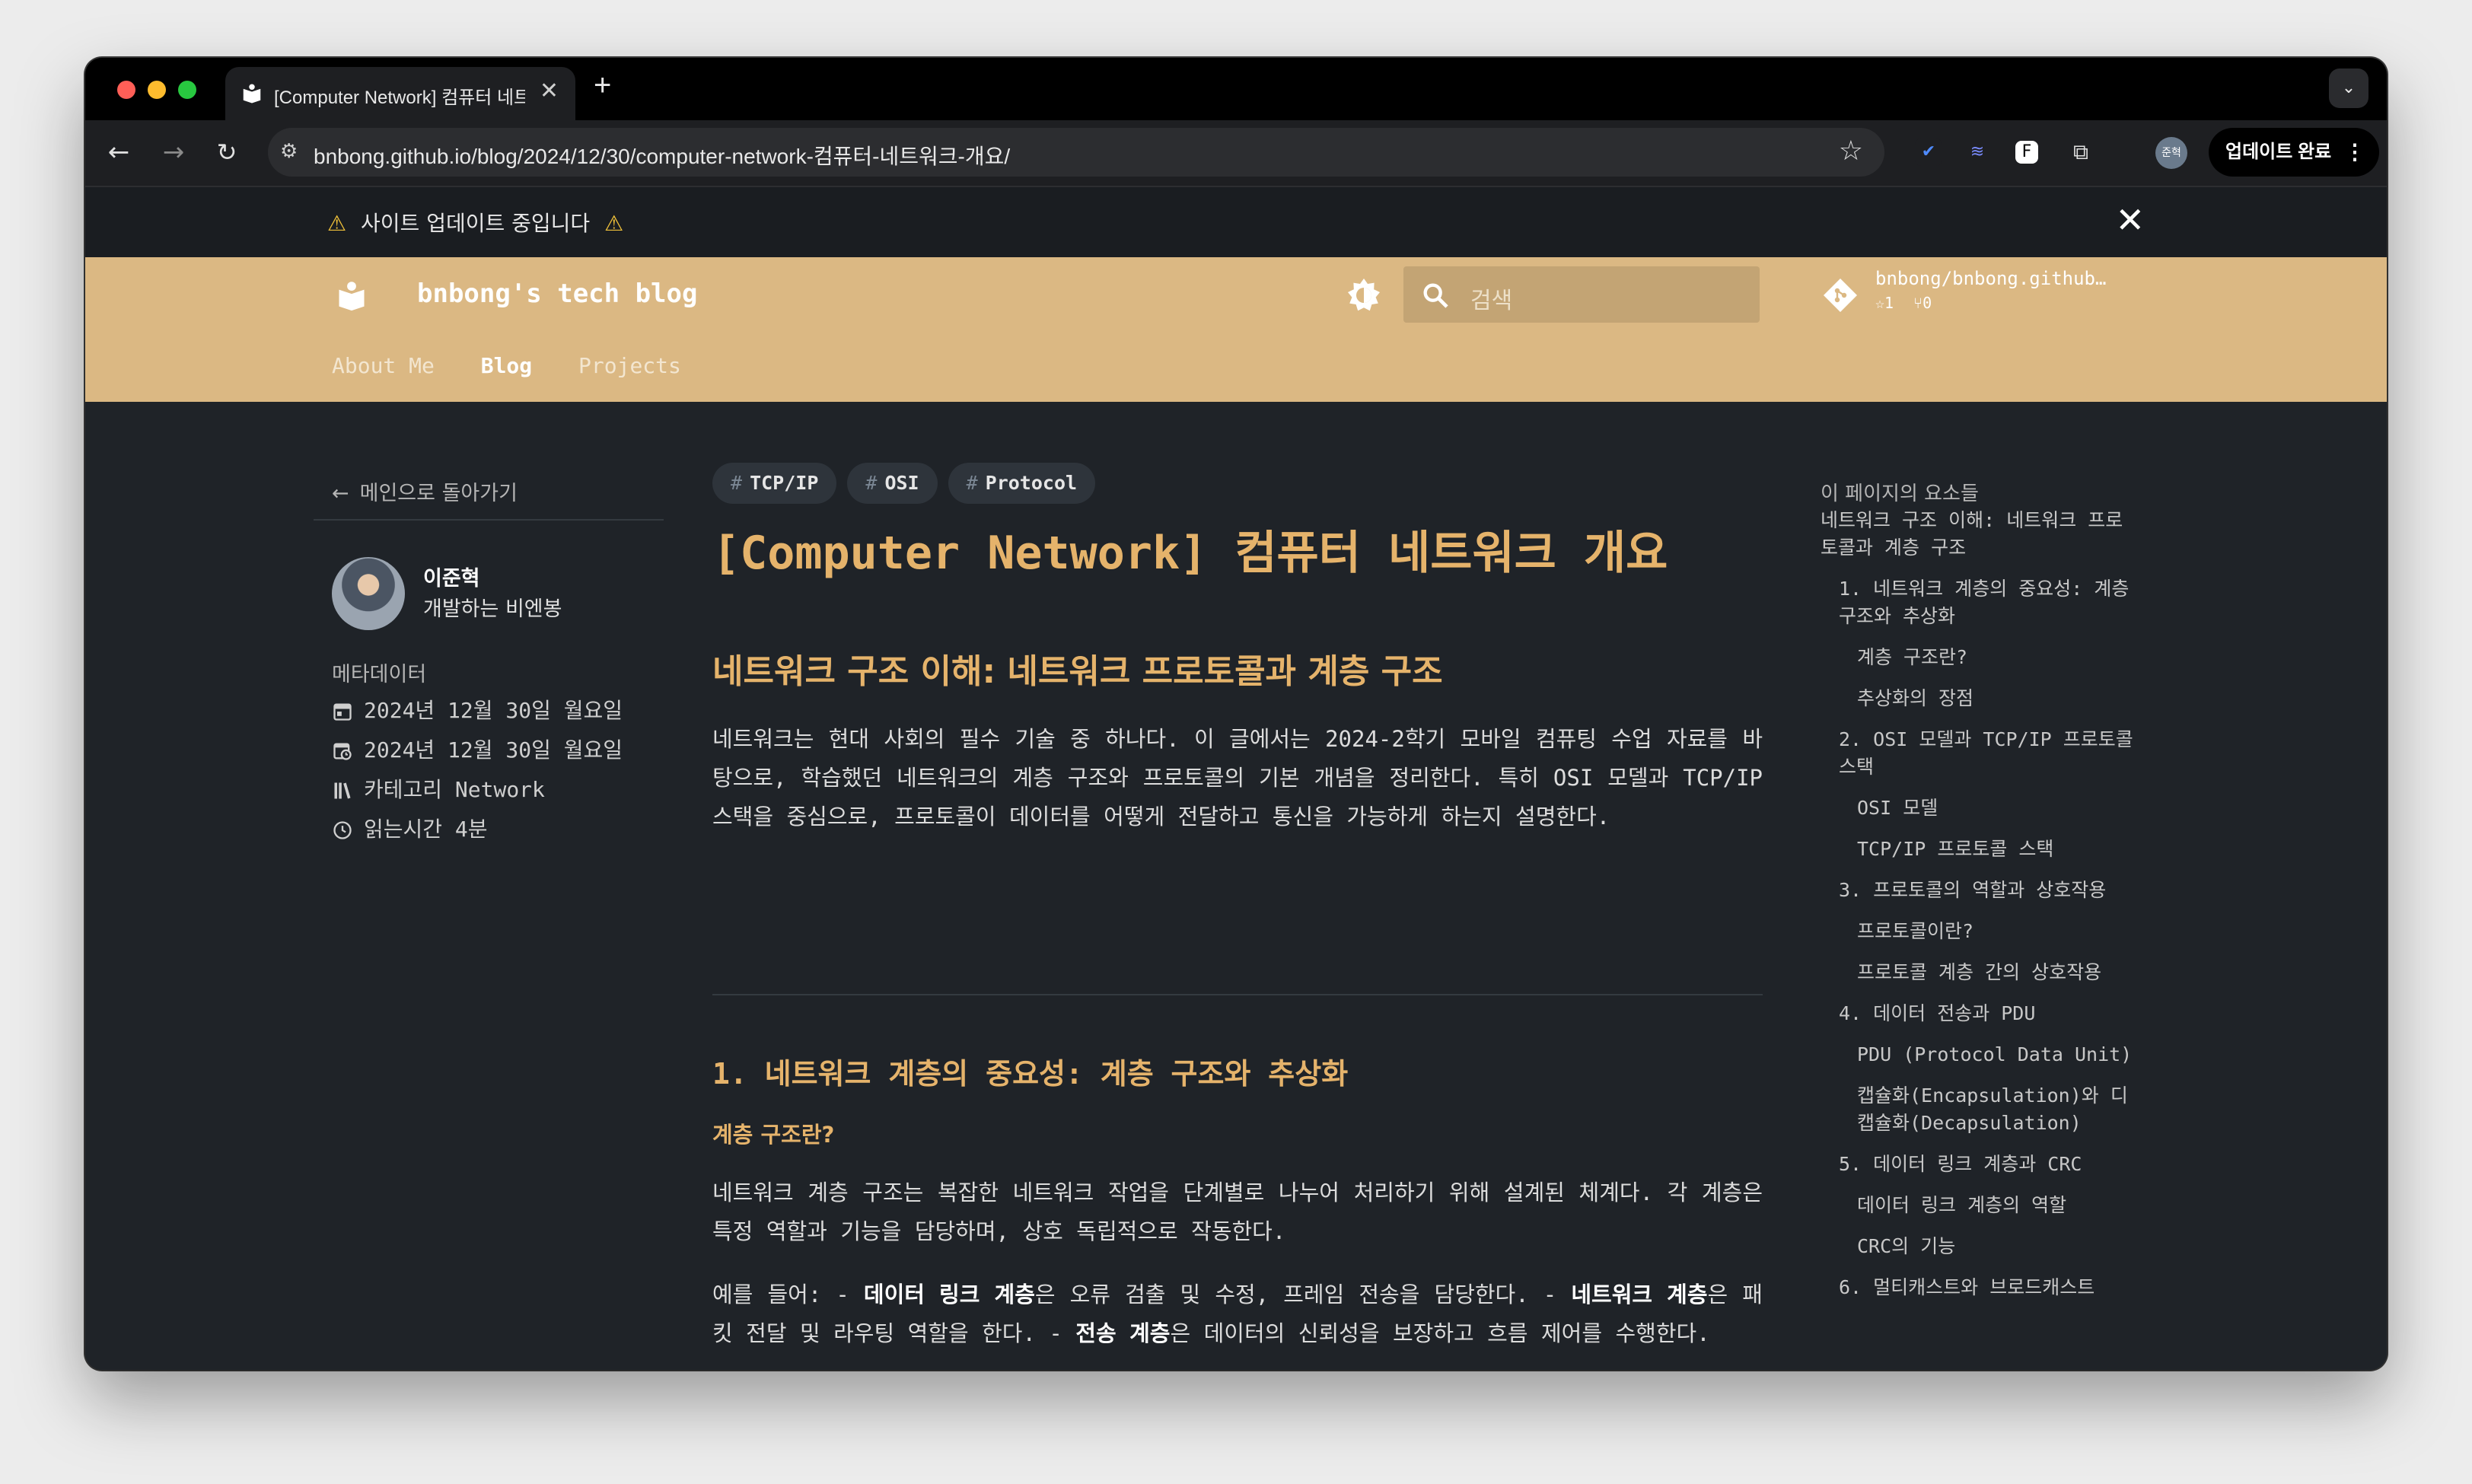 This screenshot has width=2472, height=1484. I want to click on meta-created: 2024년 12월 30일 월요일, so click(477, 709).